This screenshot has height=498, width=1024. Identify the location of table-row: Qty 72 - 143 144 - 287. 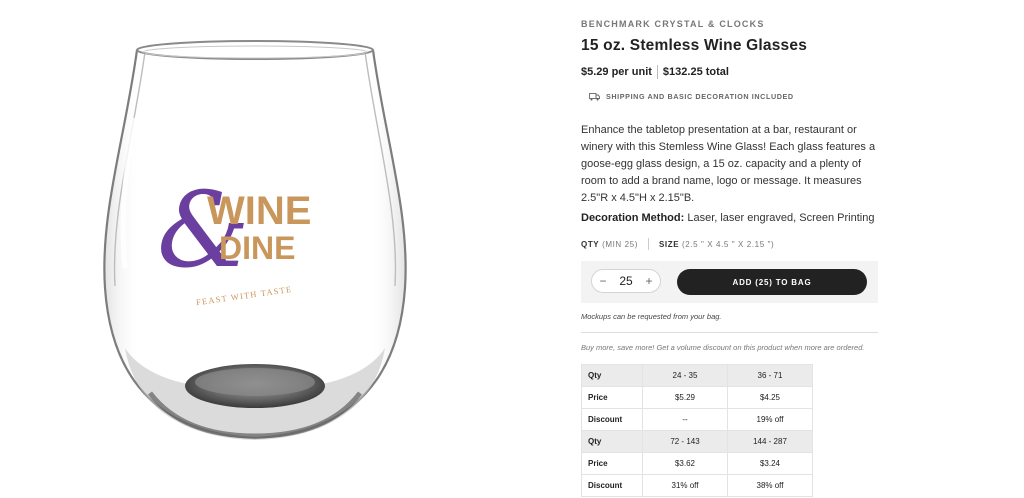
(697, 441).